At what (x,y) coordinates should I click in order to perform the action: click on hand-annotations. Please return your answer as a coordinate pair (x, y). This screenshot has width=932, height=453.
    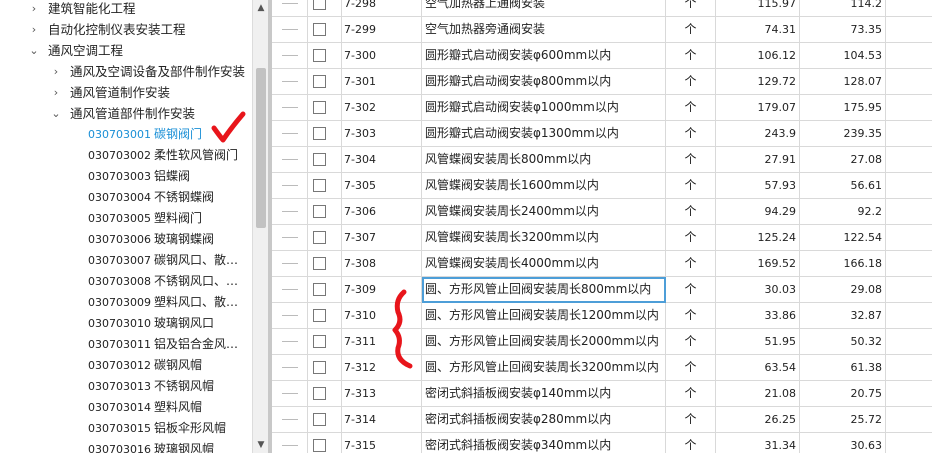
    Looking at the image, I should click on (312, 240).